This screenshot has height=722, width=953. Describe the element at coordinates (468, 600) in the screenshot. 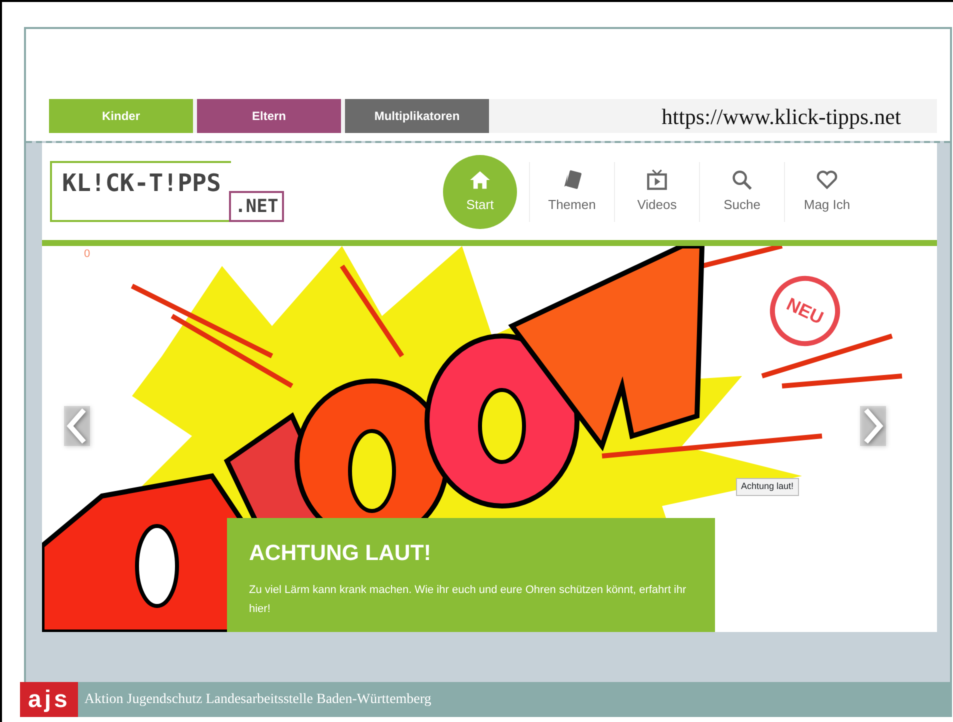

I see `caption-text: Zu viel Lärm kann krank machen. Wie ihr euch und eure Ohren schützen könnt, erfahrt ihr hier!` at that location.